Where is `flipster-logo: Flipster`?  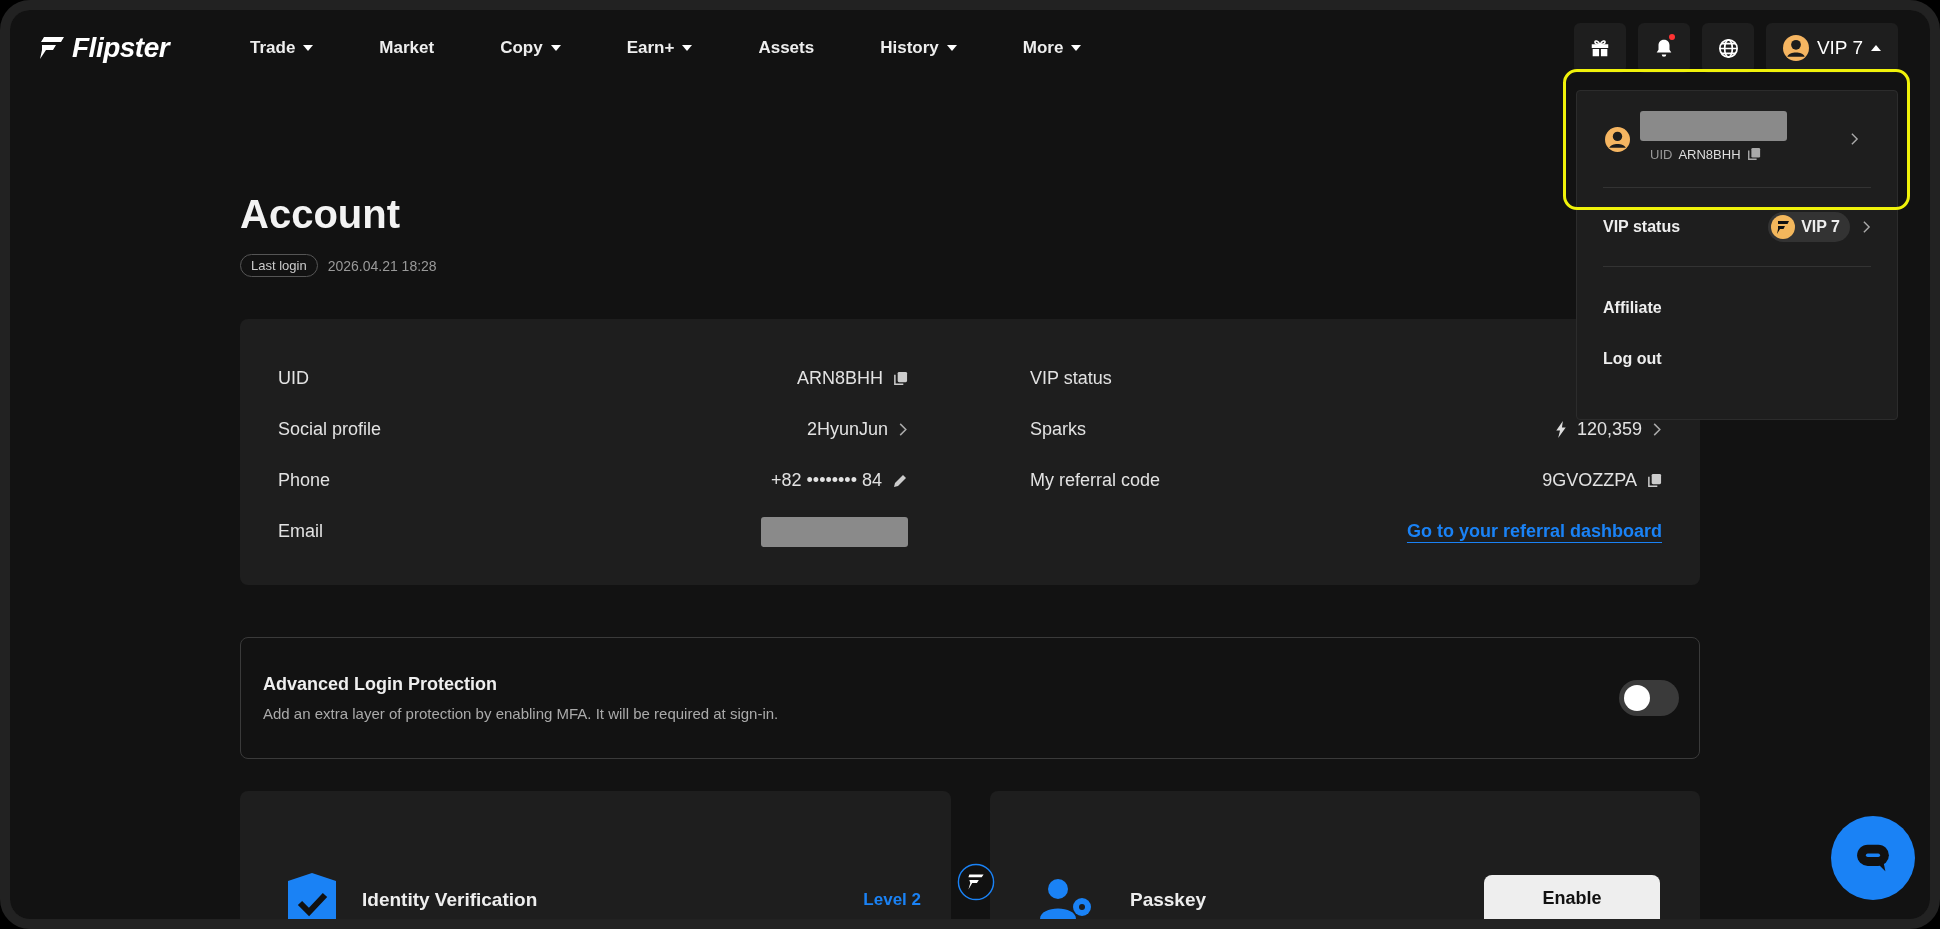 flipster-logo: Flipster is located at coordinates (118, 48).